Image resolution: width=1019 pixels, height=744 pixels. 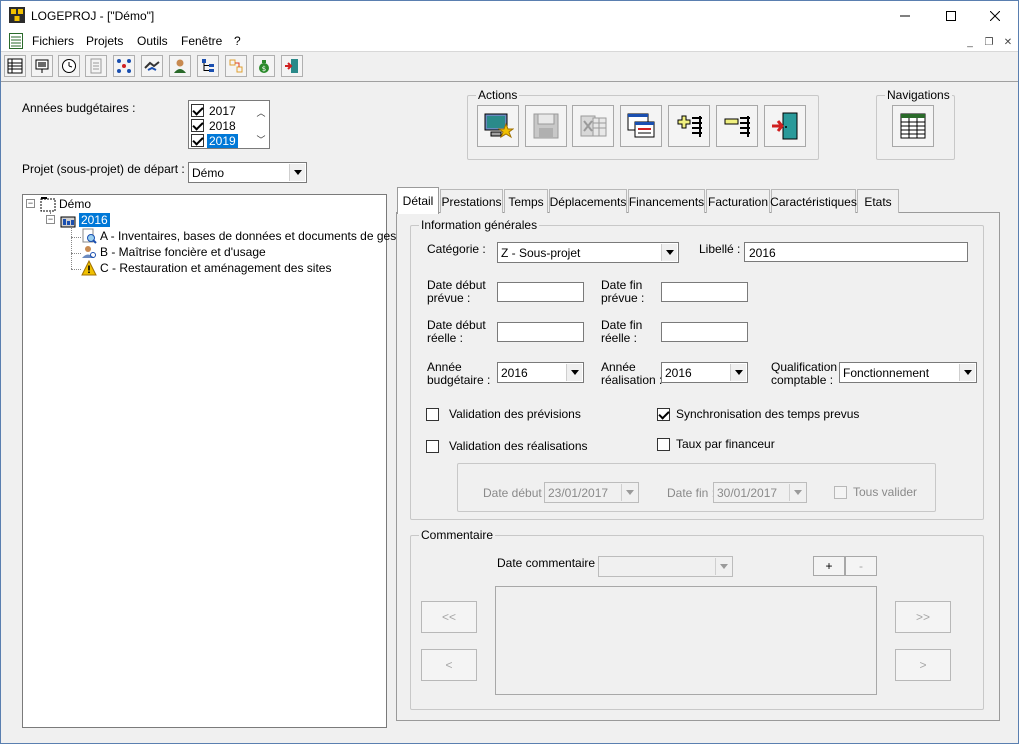 I want to click on action-remove-line-button, so click(x=737, y=126).